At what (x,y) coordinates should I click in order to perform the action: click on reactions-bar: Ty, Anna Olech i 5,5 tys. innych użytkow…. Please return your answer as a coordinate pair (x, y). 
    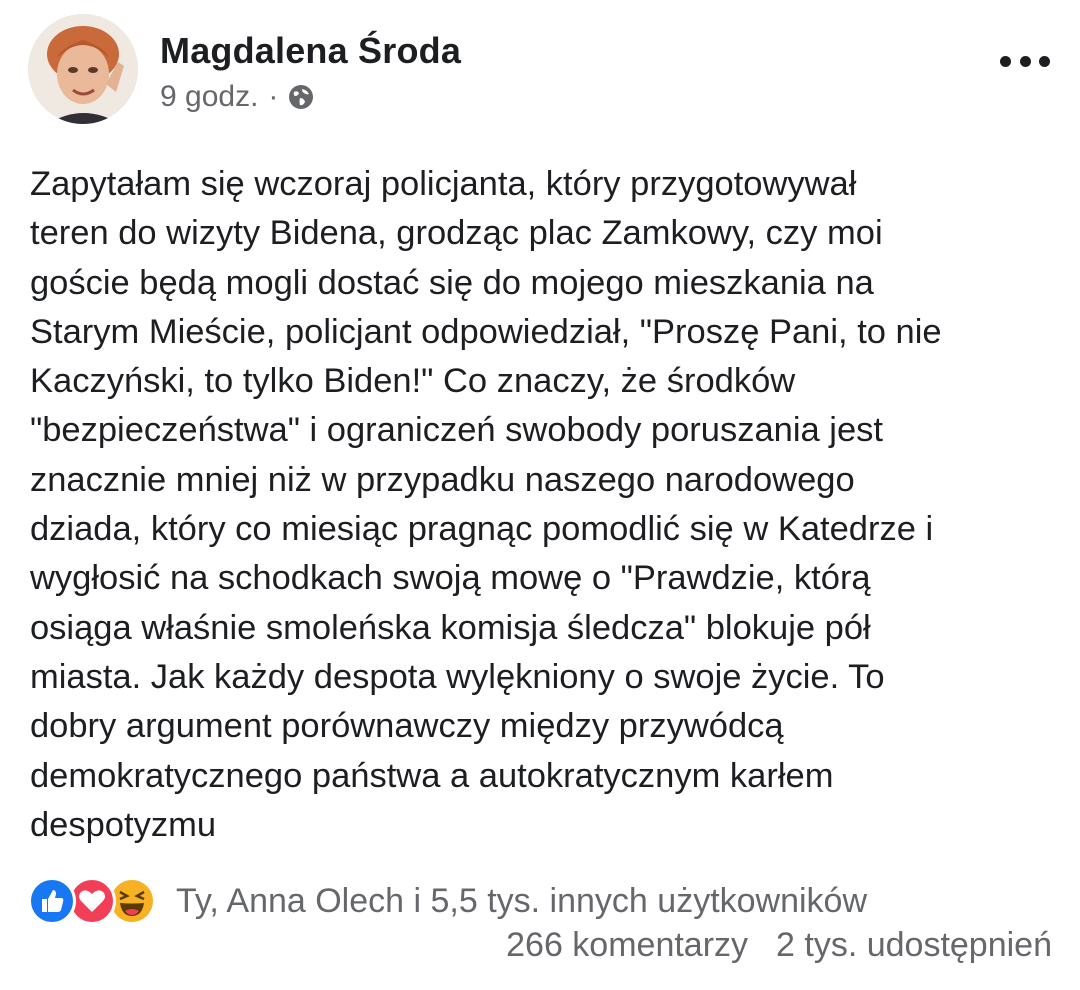
    Looking at the image, I should click on (447, 901).